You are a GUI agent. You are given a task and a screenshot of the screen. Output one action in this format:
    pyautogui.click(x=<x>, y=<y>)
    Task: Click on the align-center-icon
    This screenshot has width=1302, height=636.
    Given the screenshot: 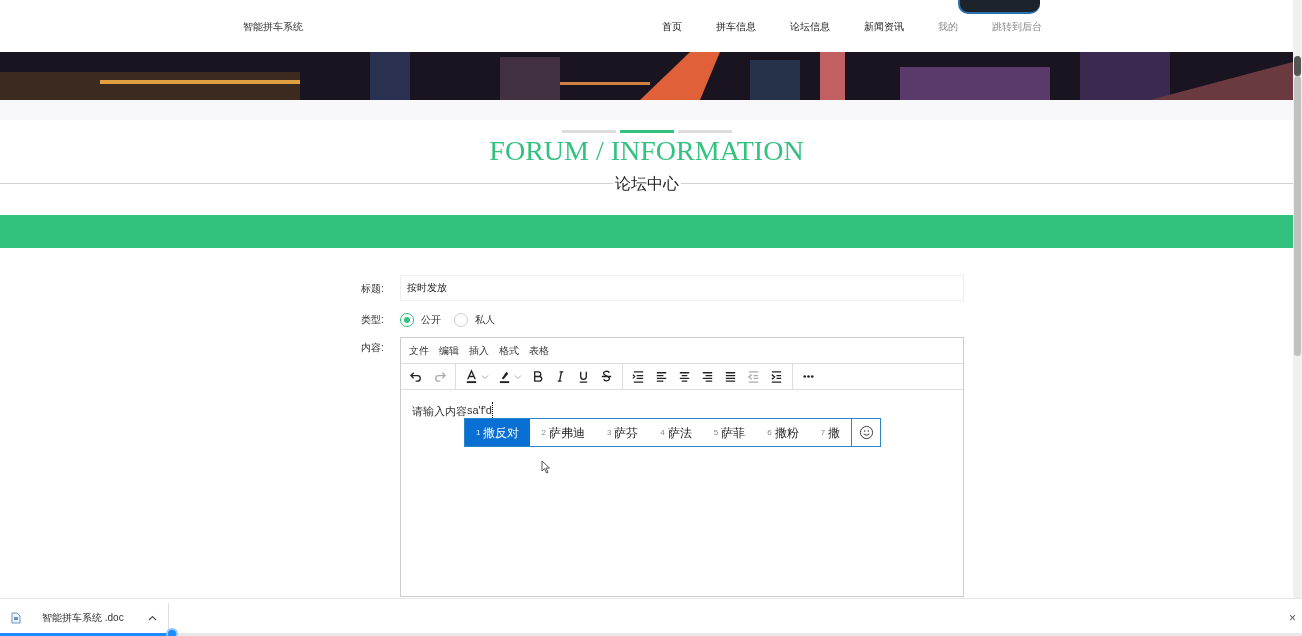 What is the action you would take?
    pyautogui.click(x=684, y=376)
    